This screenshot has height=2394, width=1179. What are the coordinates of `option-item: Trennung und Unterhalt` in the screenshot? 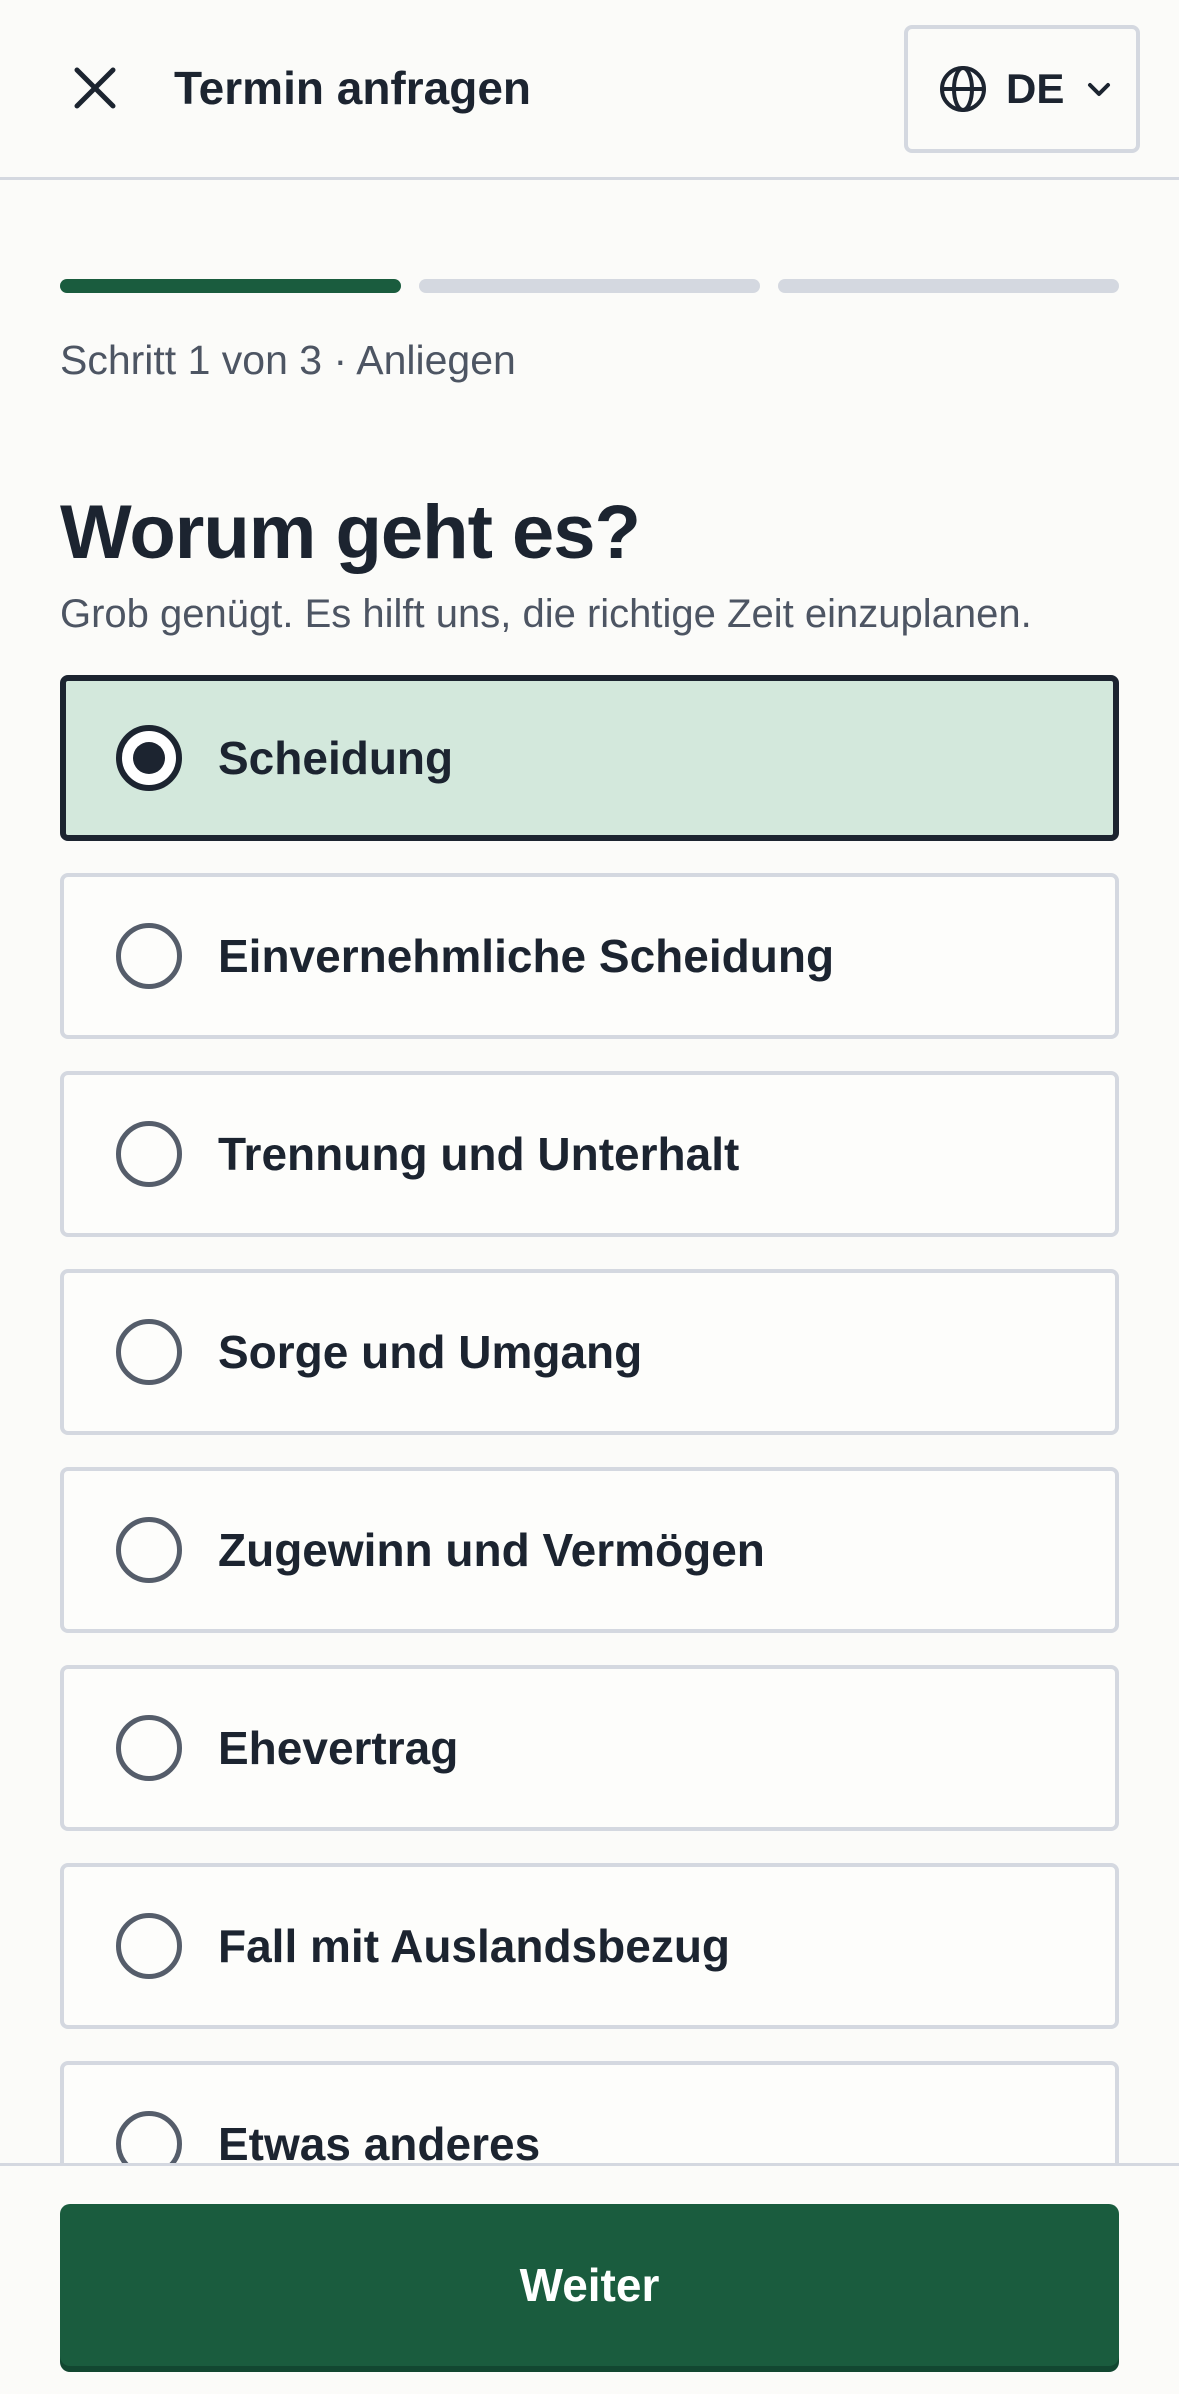 It's located at (589, 1154).